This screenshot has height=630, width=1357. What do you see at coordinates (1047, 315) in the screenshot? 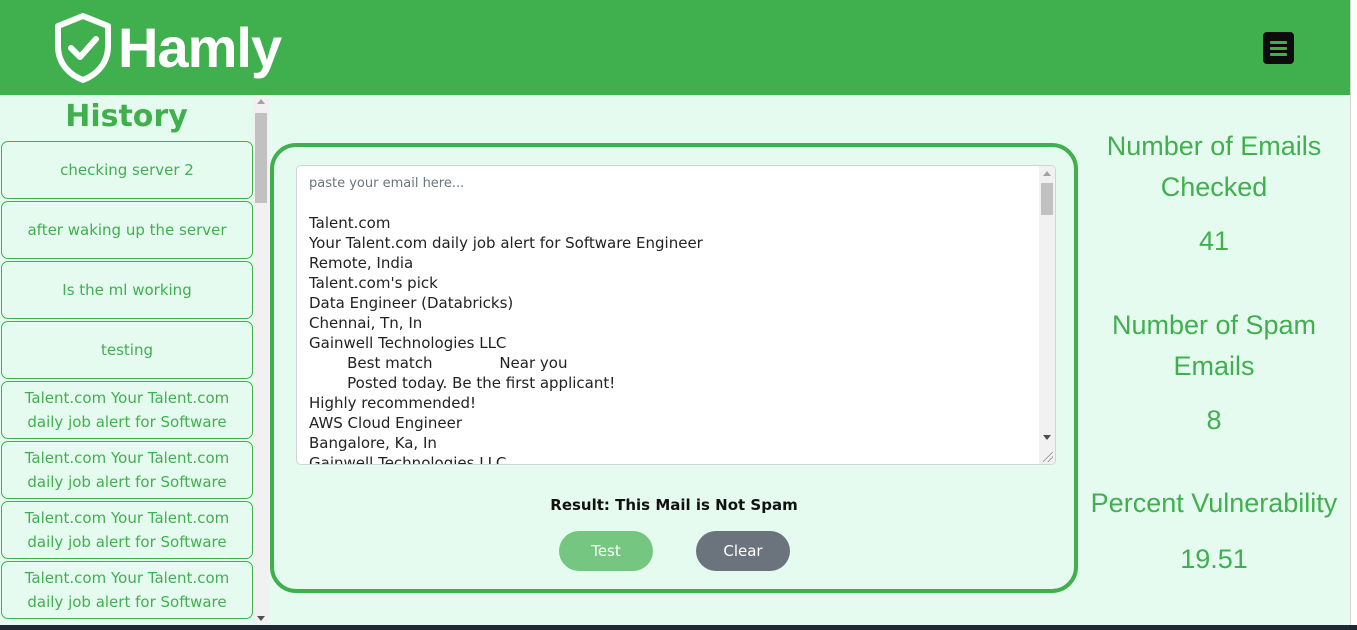
I see `textarea-scrollbar` at bounding box center [1047, 315].